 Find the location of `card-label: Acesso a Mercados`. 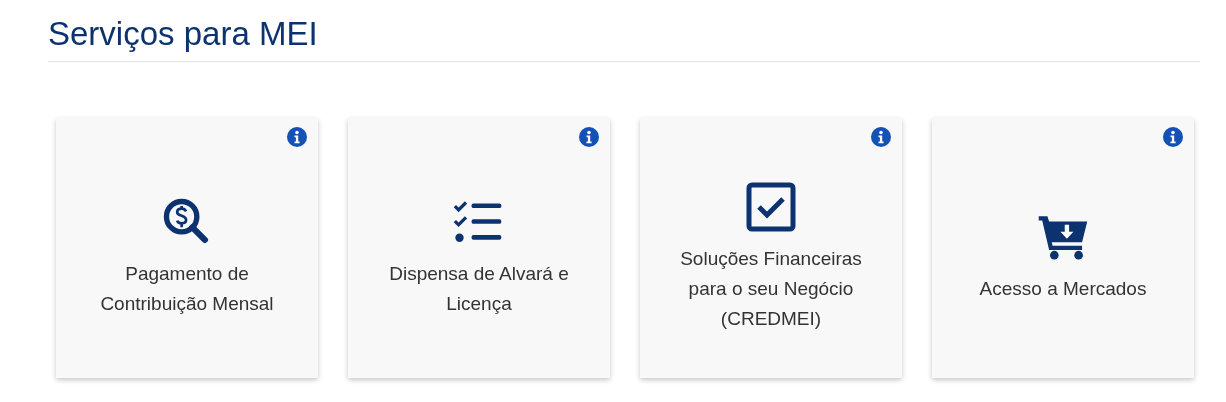

card-label: Acesso a Mercados is located at coordinates (1063, 289).